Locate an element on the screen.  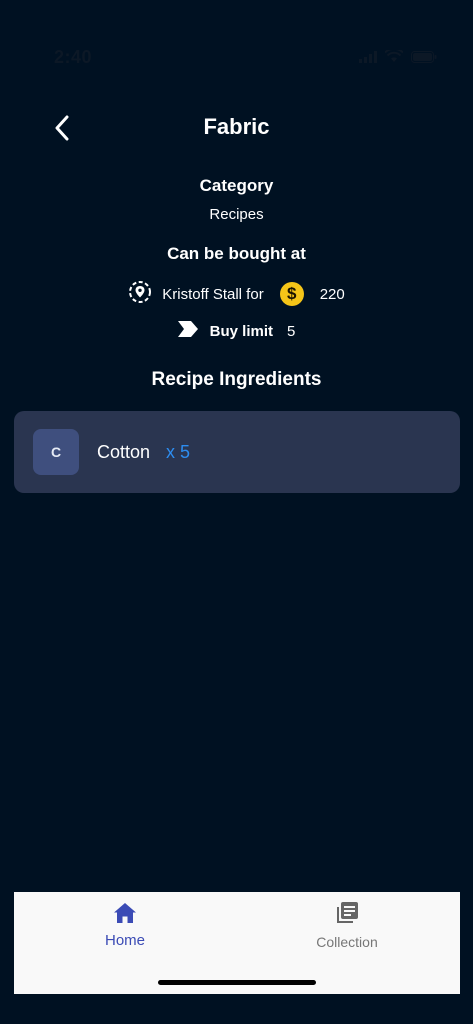
seller-label: Kristoff Stall for is located at coordinates (213, 294).